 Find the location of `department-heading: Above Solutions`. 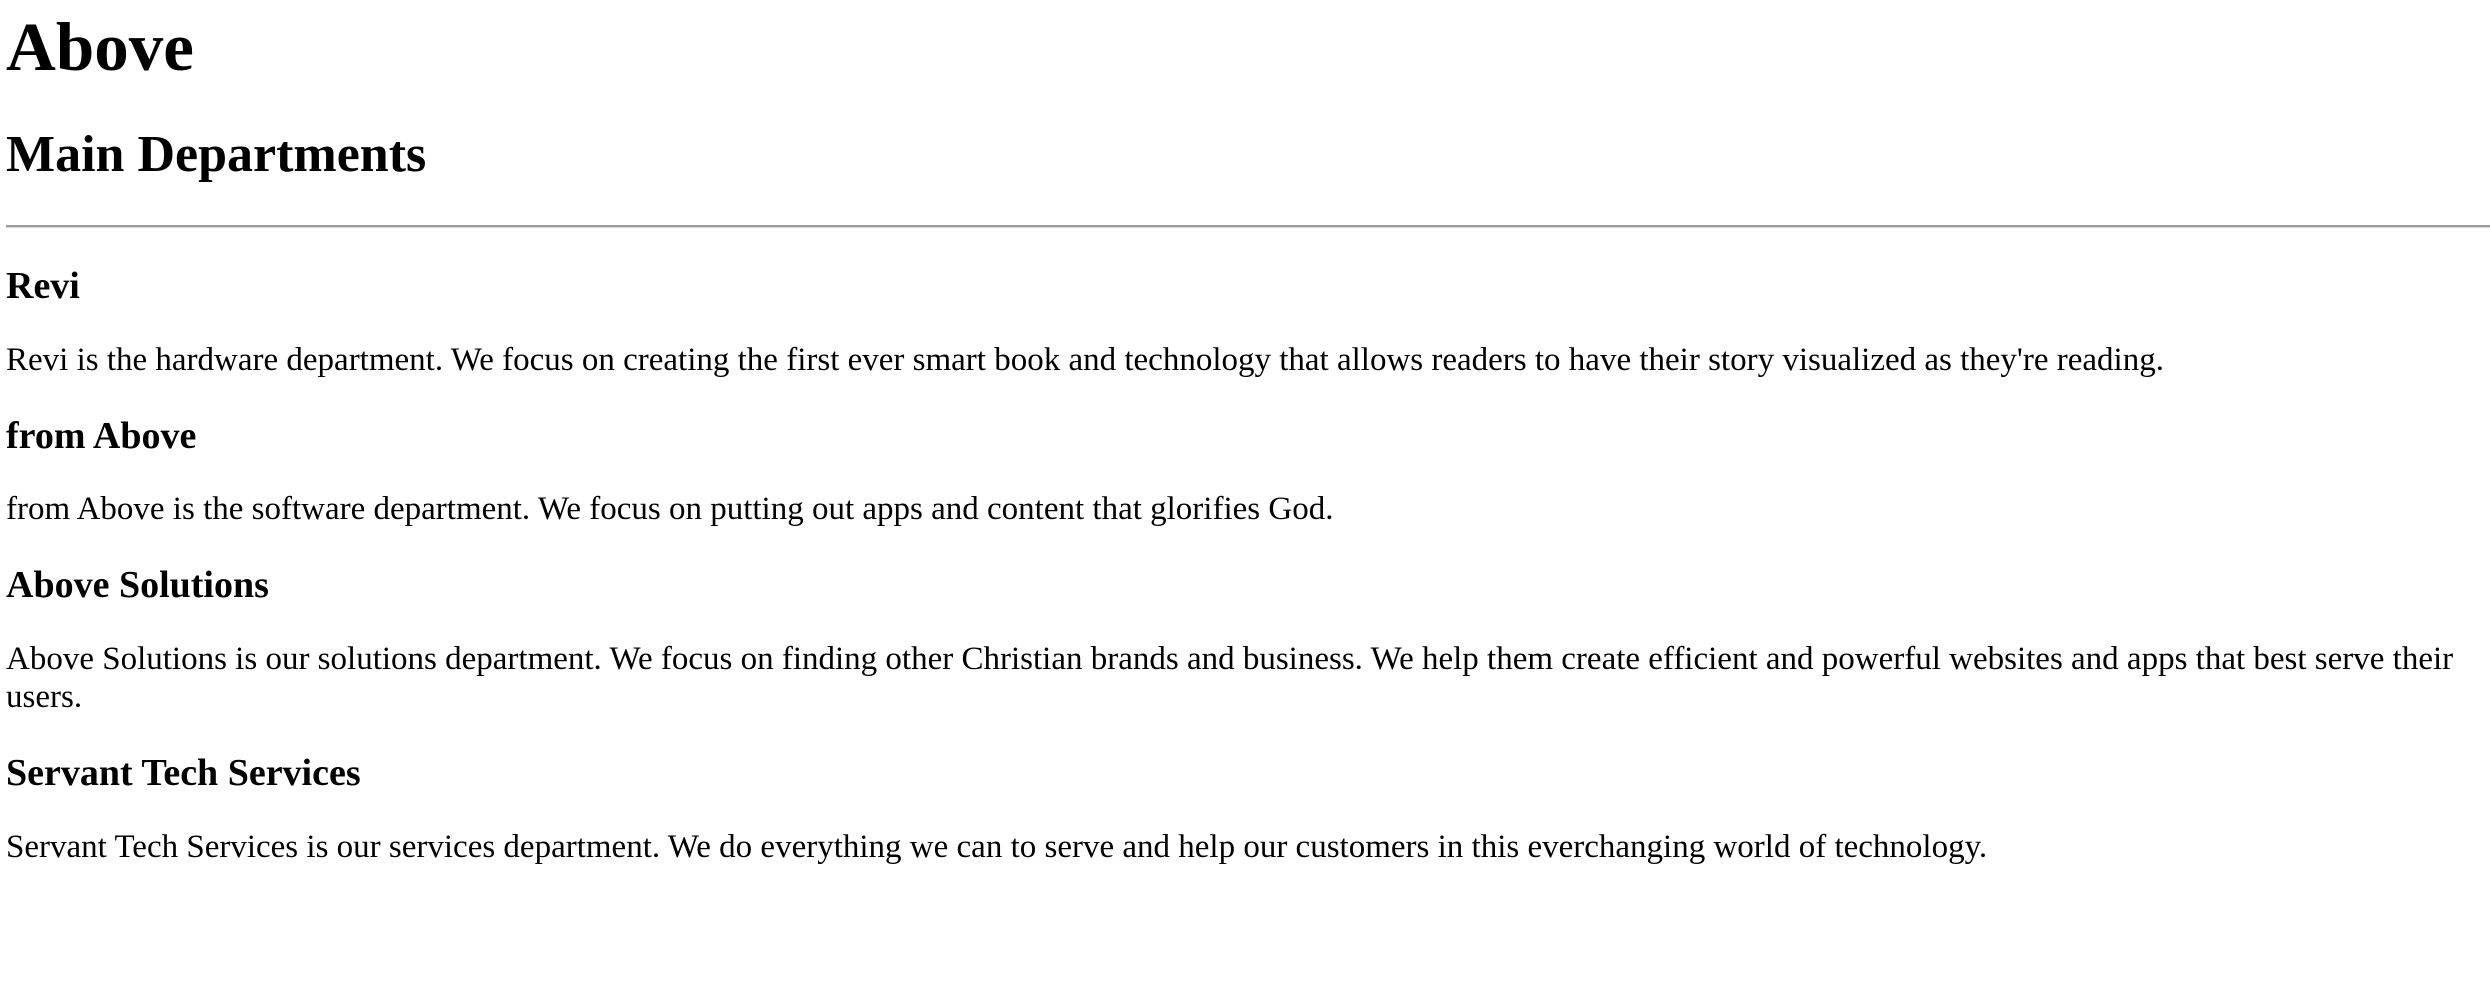

department-heading: Above Solutions is located at coordinates (137, 585).